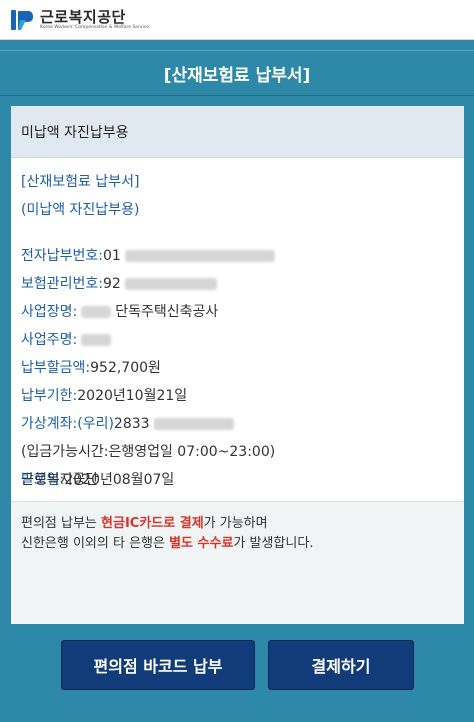 The image size is (474, 722). I want to click on due-date-row: 납부기한:2020년10월21일, so click(242, 396).